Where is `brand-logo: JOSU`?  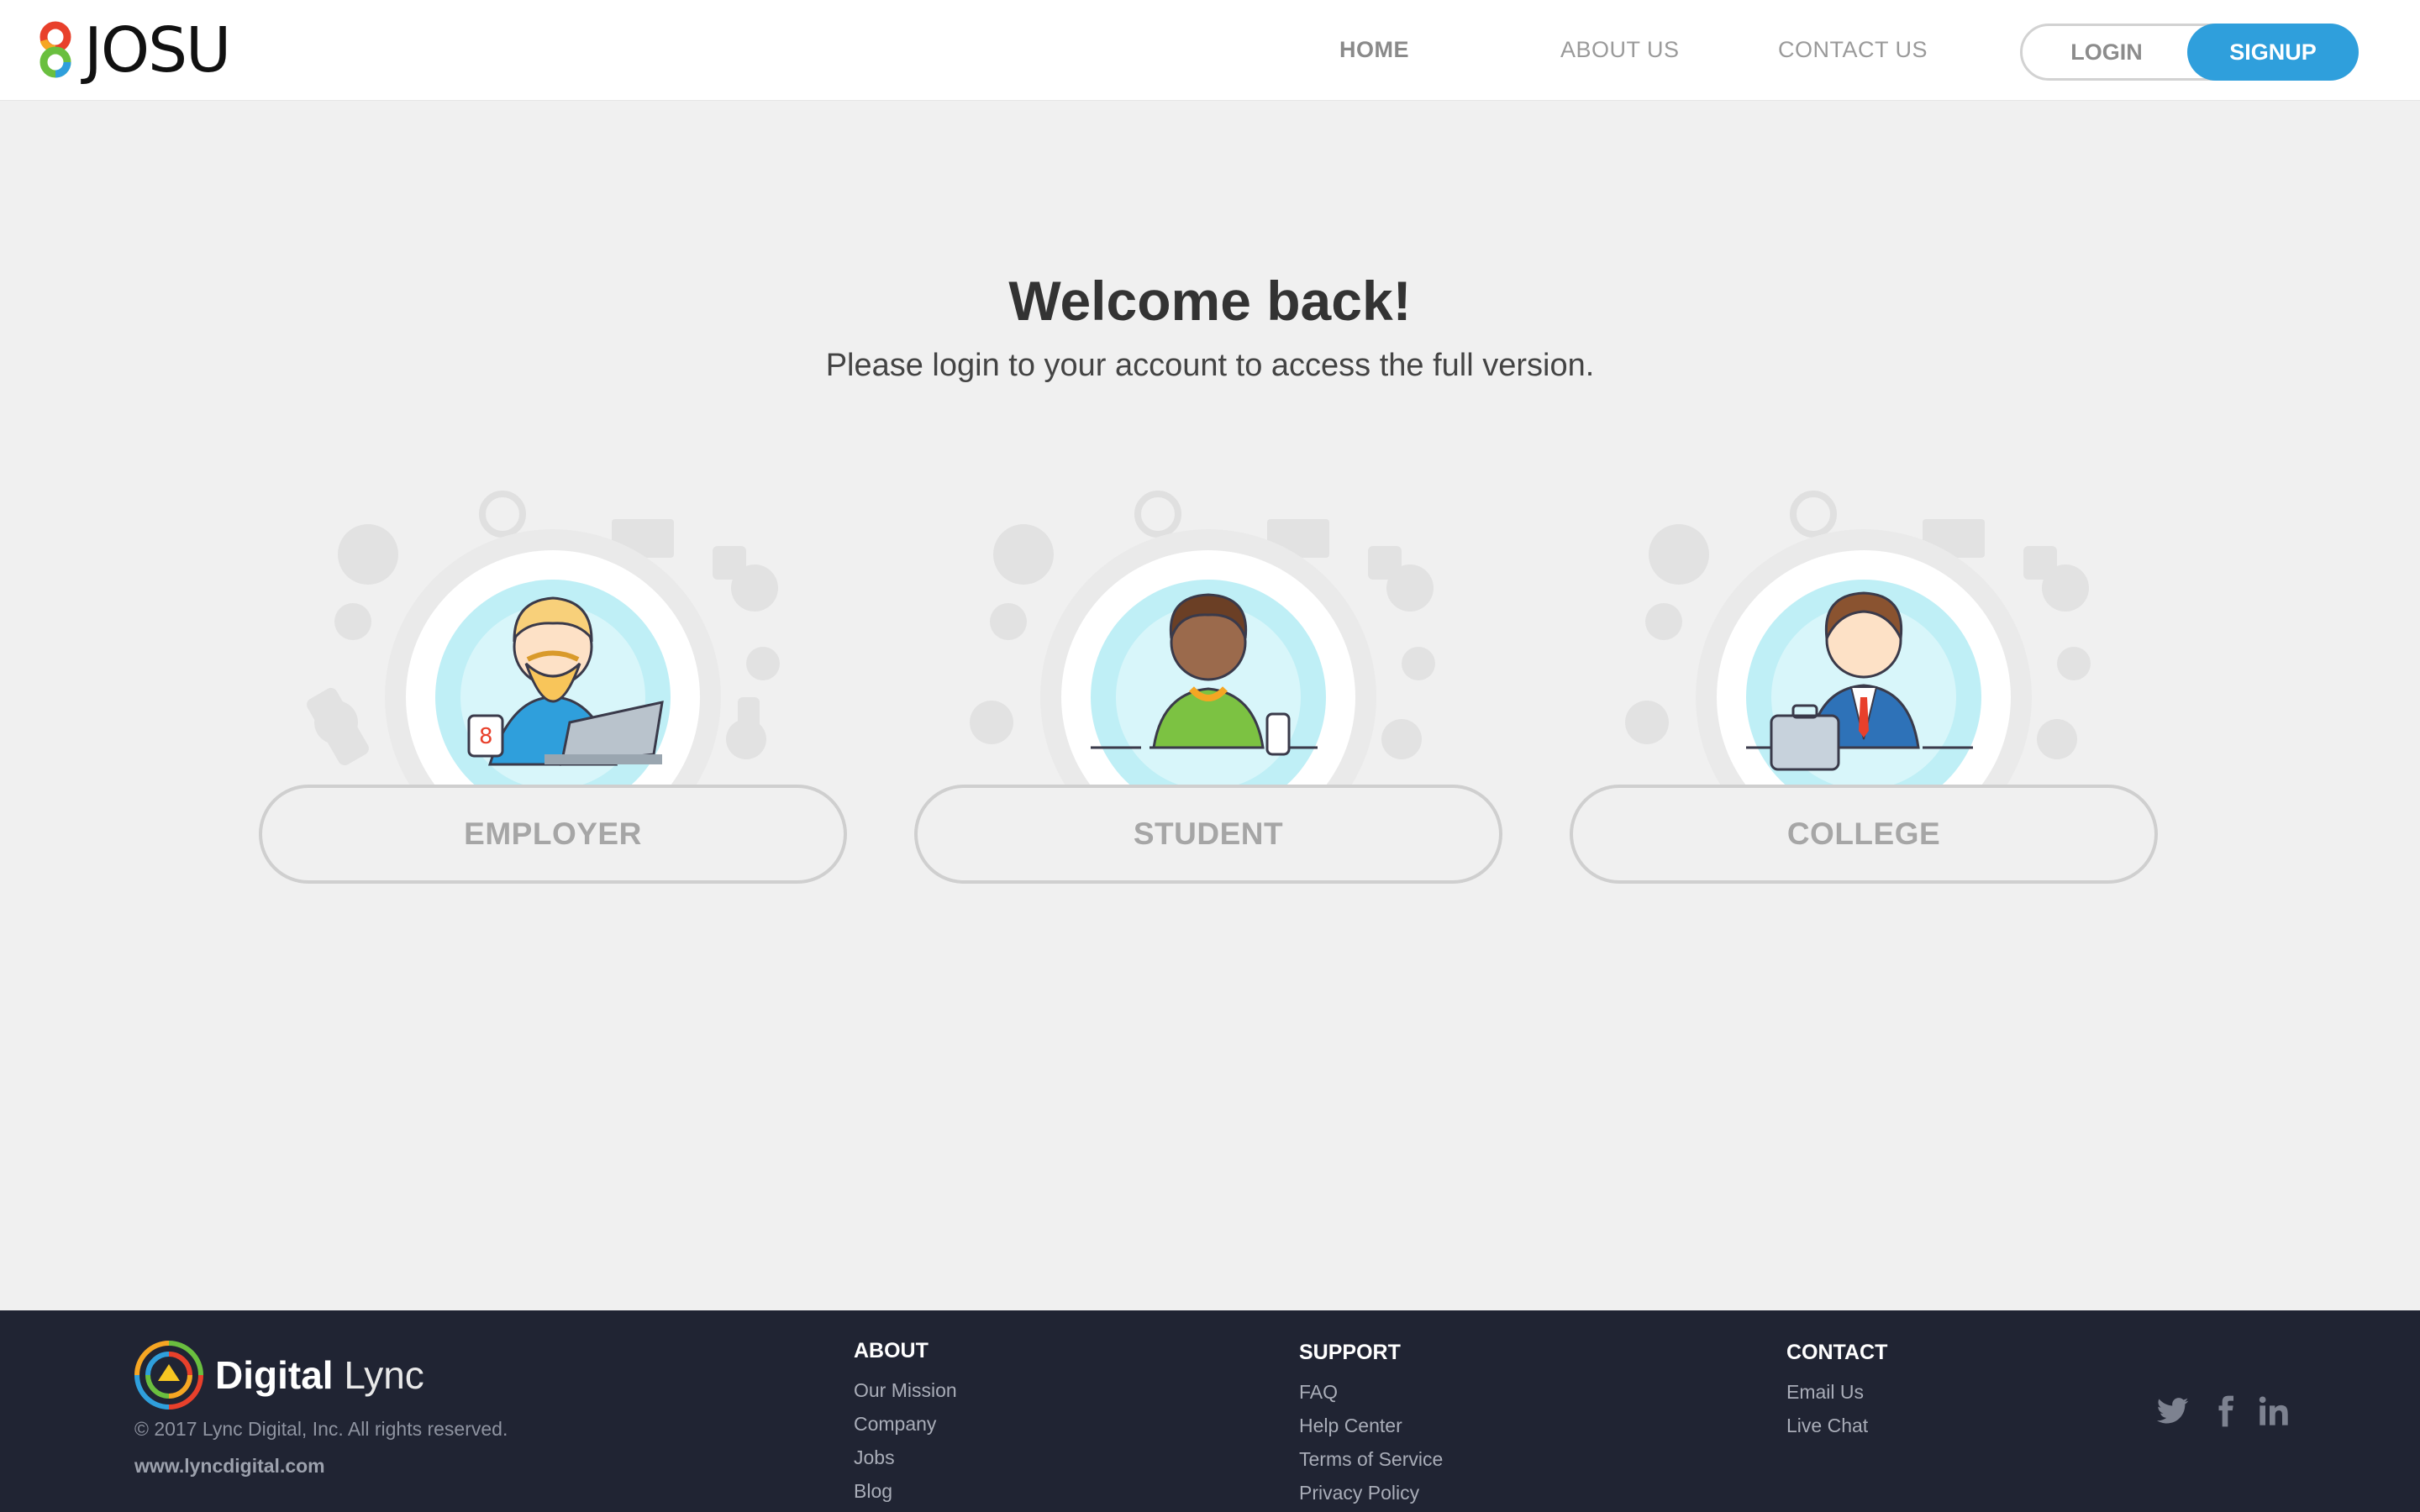
brand-logo: JOSU is located at coordinates (132, 50).